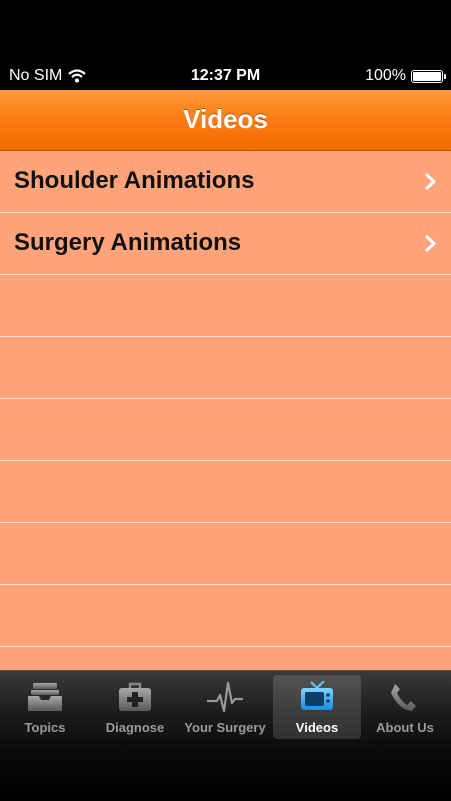  Describe the element at coordinates (428, 76) in the screenshot. I see `battery-icon` at that location.